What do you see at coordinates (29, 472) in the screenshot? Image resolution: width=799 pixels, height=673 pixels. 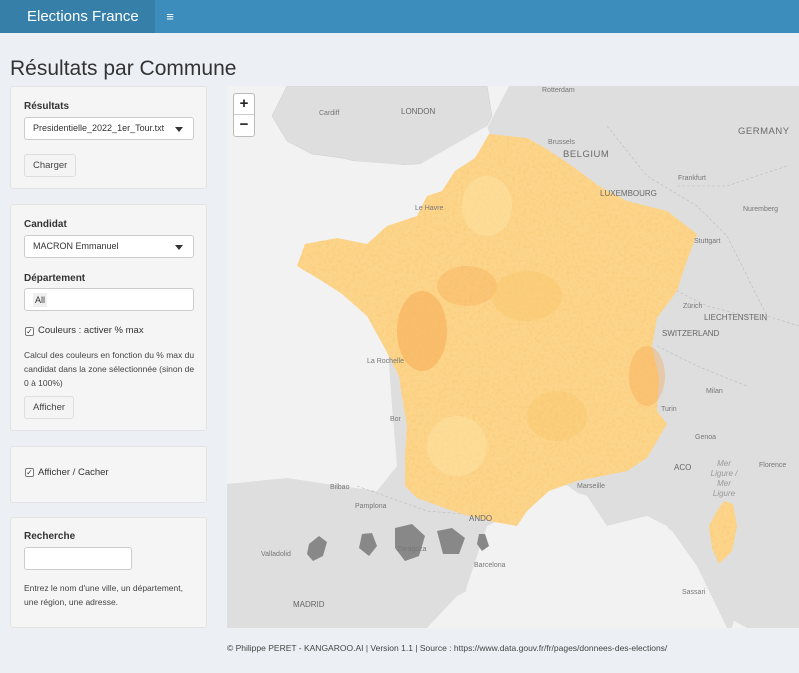 I see `show-hide-checkbox: ✓` at bounding box center [29, 472].